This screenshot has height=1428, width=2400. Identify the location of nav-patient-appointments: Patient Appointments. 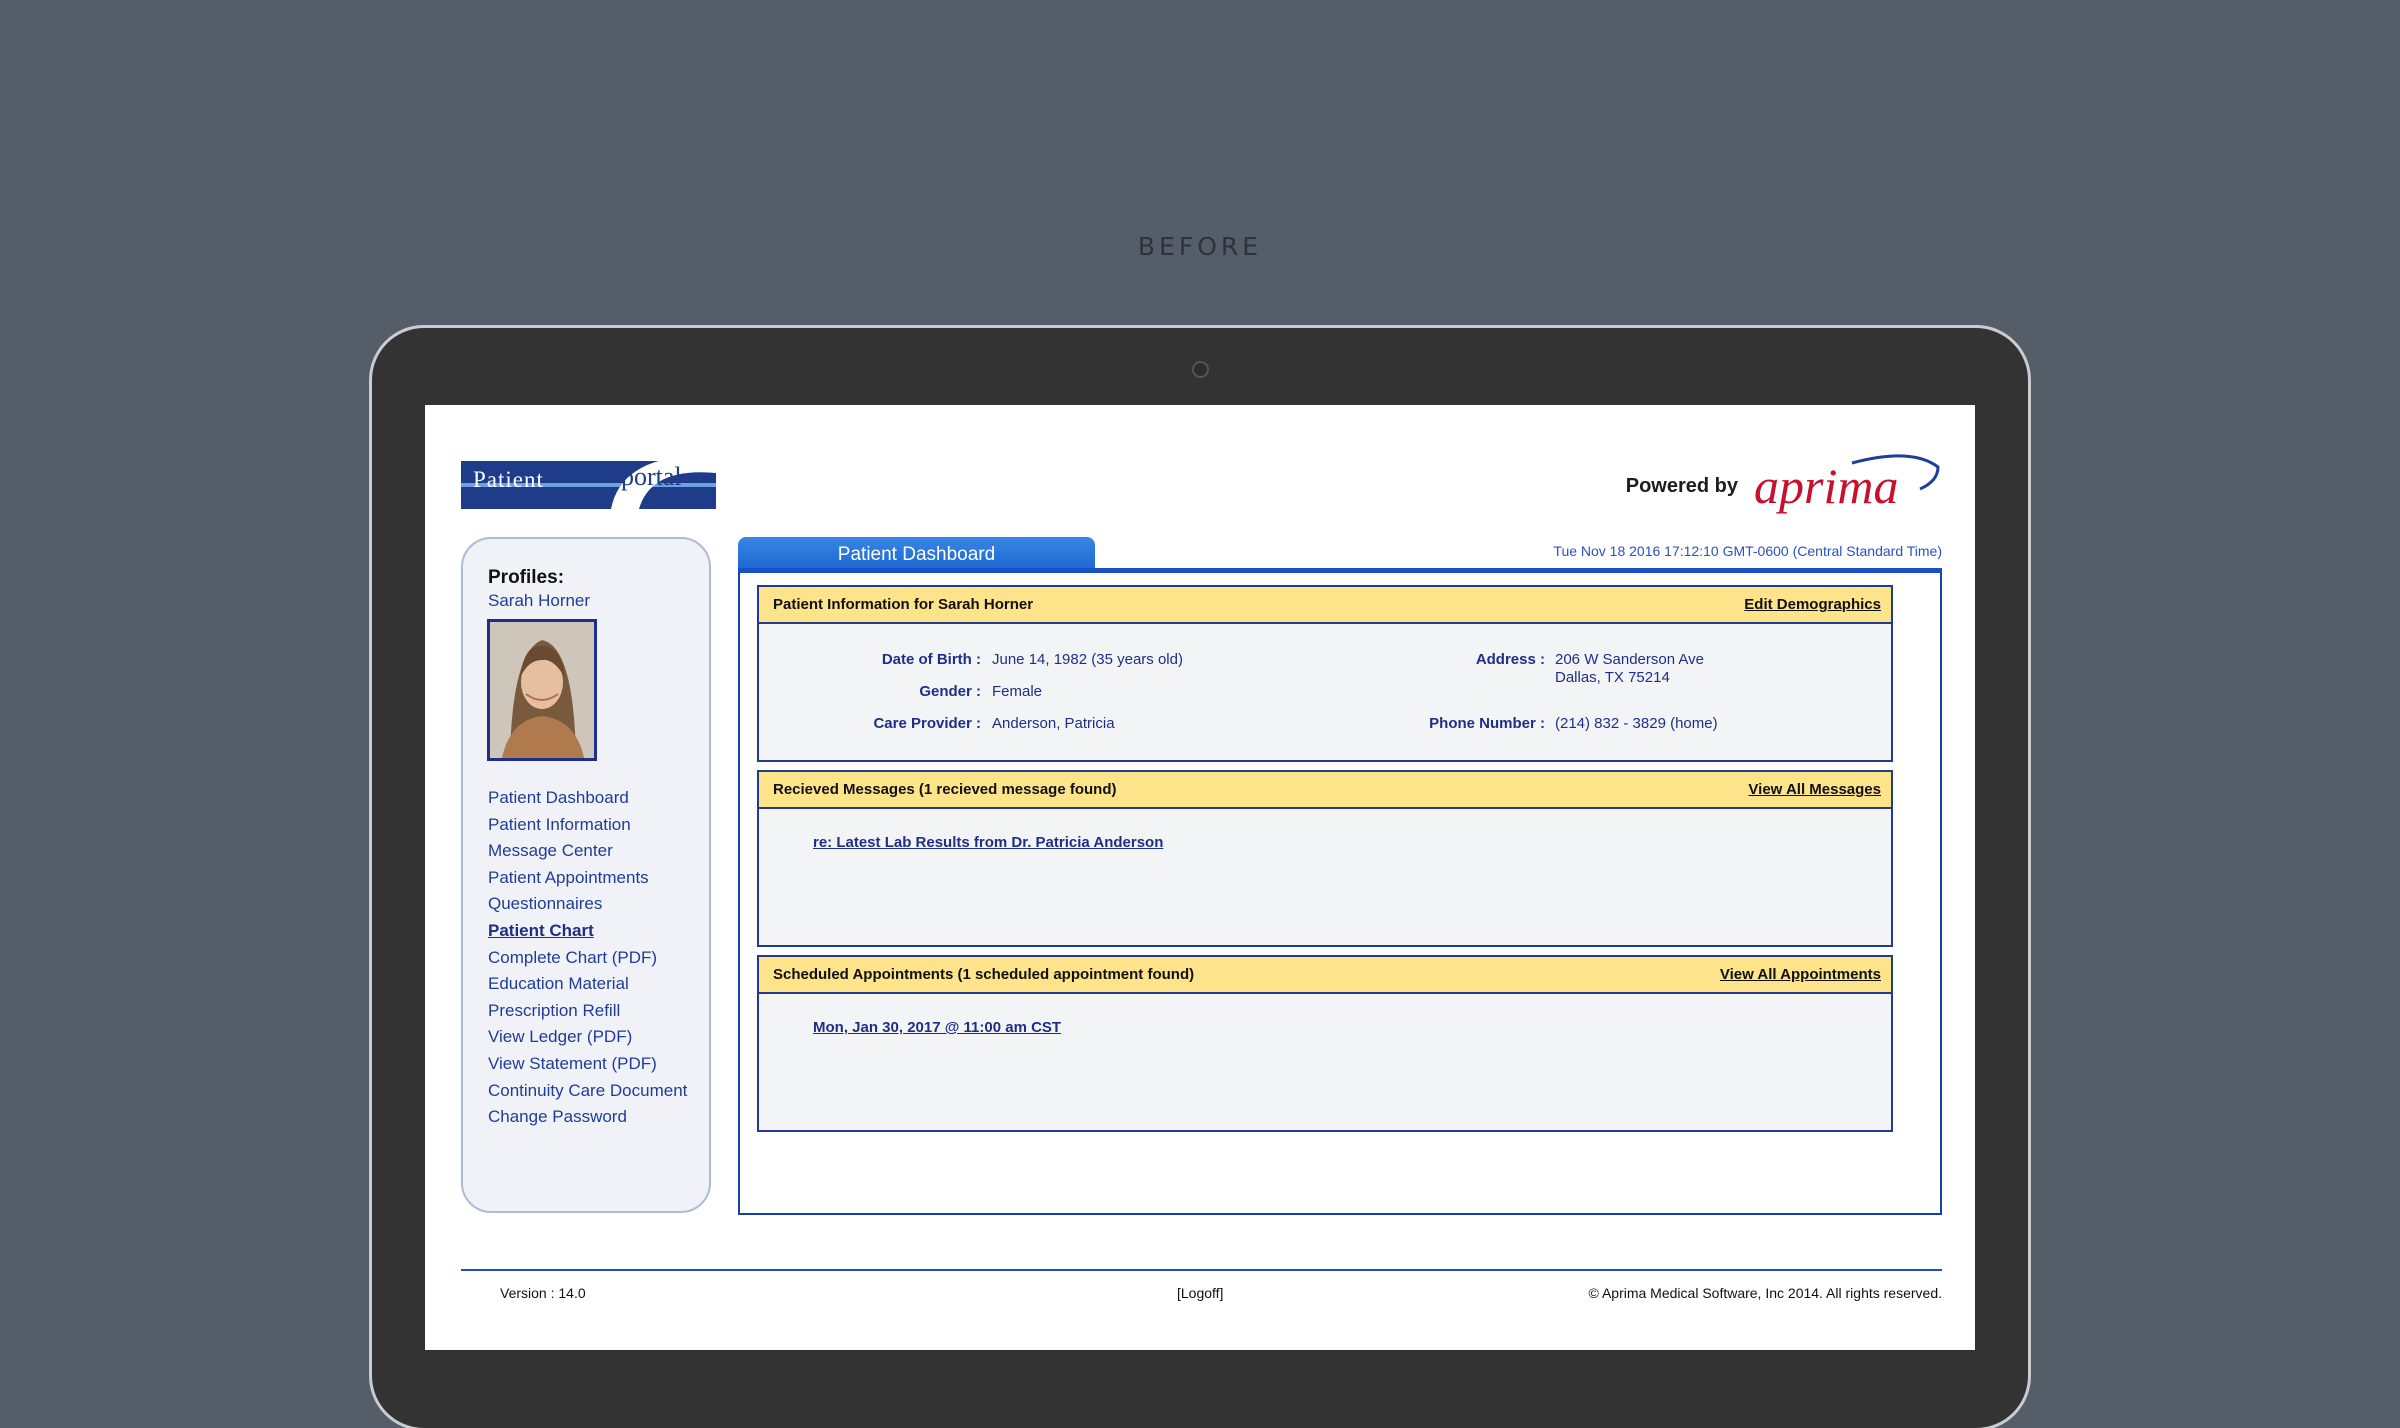
(587, 878).